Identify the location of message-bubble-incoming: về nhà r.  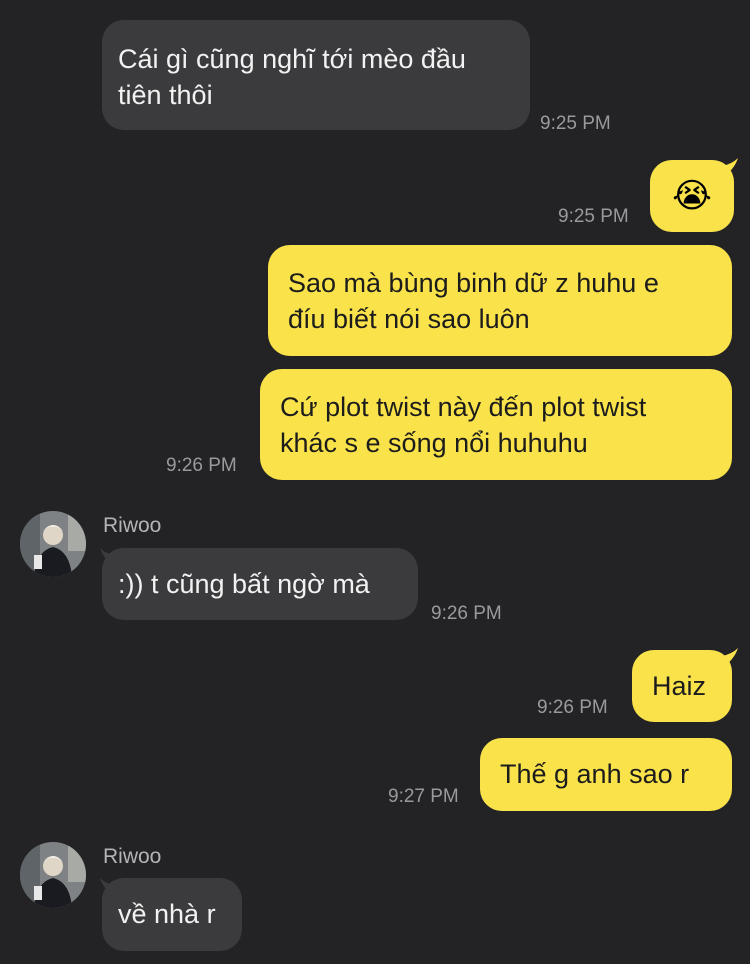
(172, 914).